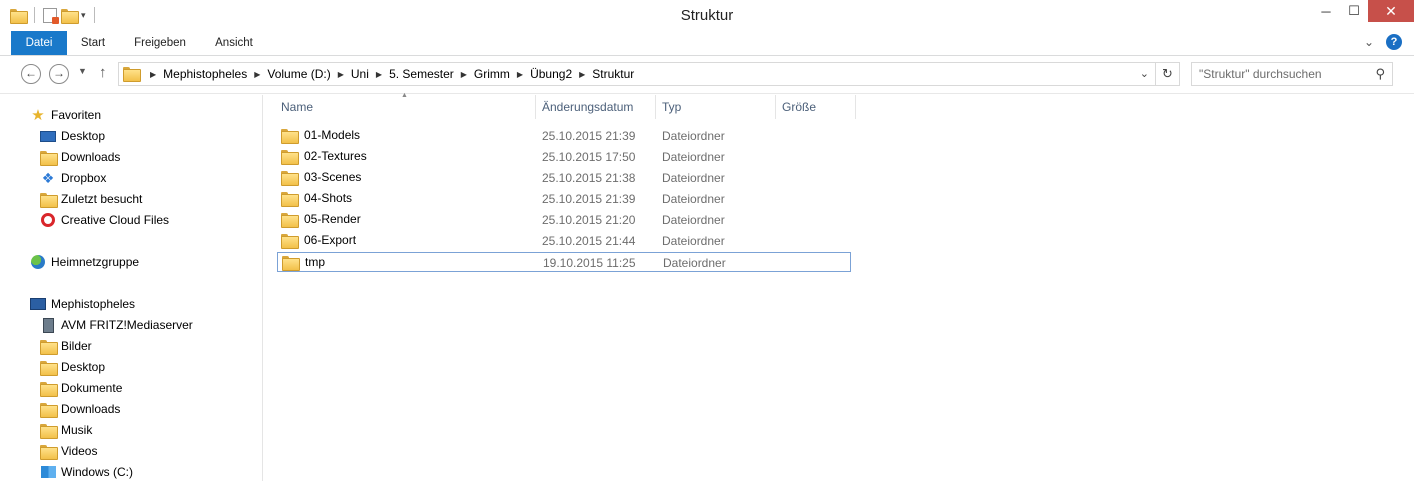 The height and width of the screenshot is (482, 1414). Describe the element at coordinates (564, 199) in the screenshot. I see `table-row: 04-Shots 25.10.2015 21:39 Dateiordner` at that location.